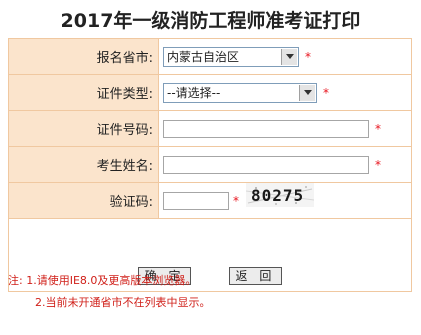 The height and width of the screenshot is (335, 421). I want to click on id-number-label: 证件号码:, so click(83, 128).